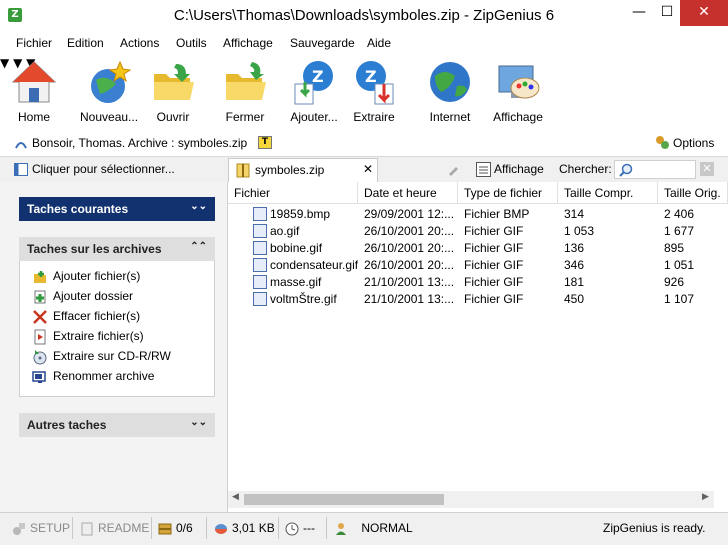  I want to click on menu-edition: Edition, so click(85, 43).